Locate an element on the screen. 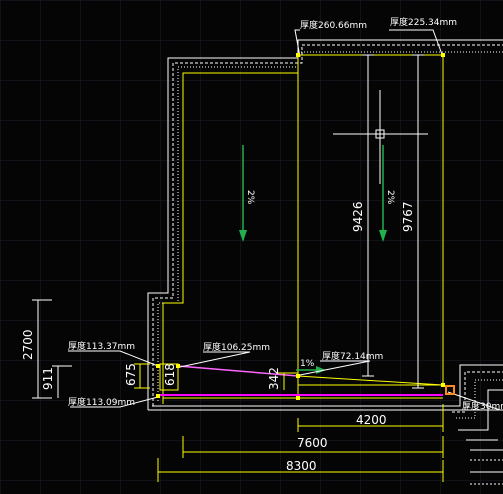  dimension-9426-label: 9426 is located at coordinates (358, 216).